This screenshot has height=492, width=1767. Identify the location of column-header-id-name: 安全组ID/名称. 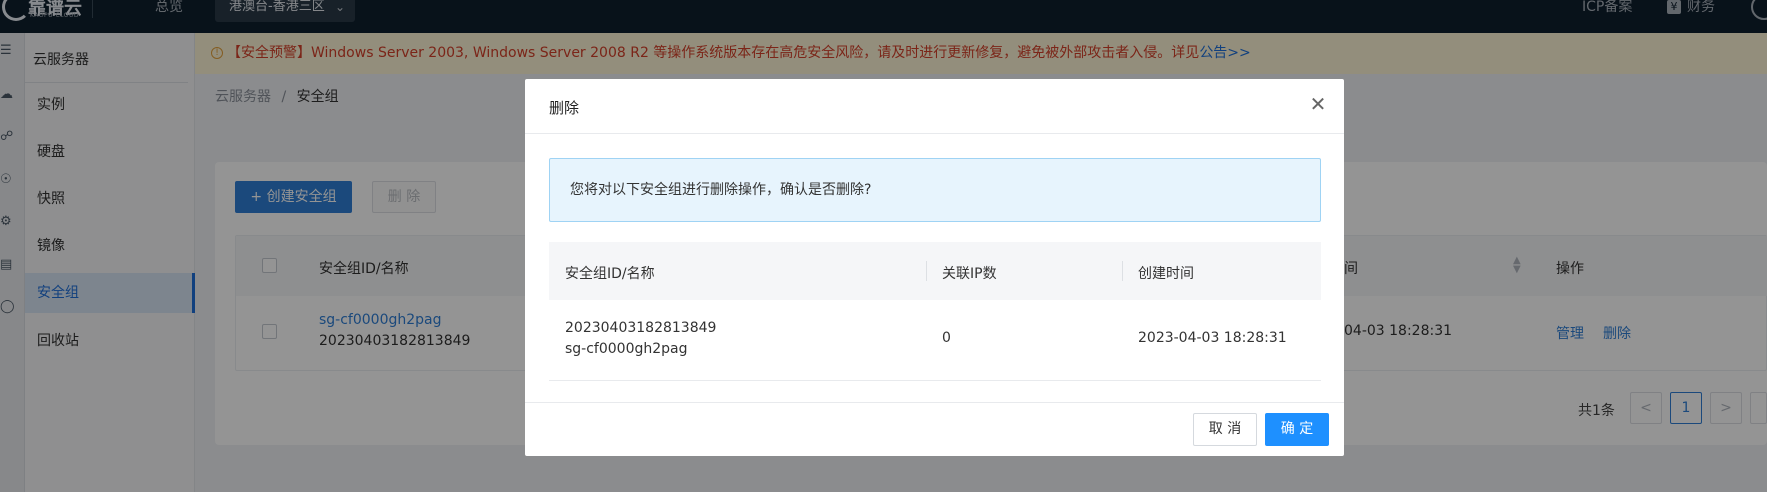
(610, 274).